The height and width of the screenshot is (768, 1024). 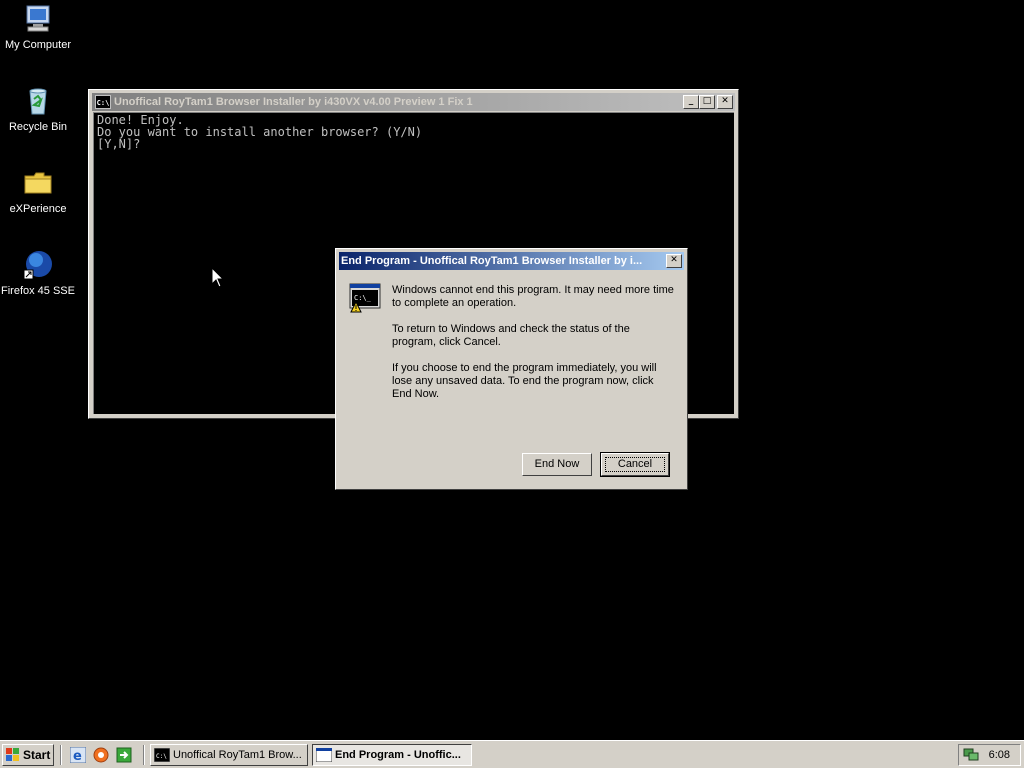 I want to click on show-desktop-icon, so click(x=124, y=755).